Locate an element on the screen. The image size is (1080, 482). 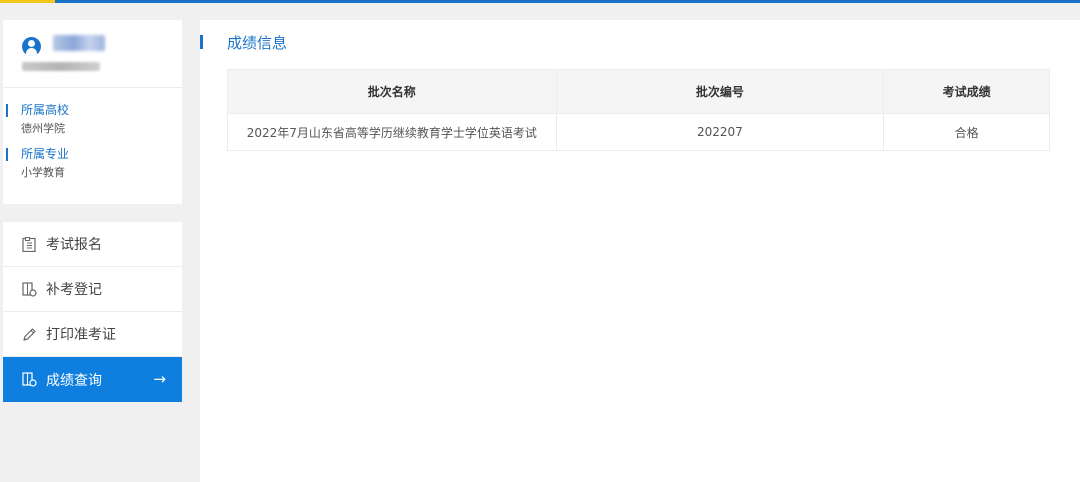
menu-label: 考试报名 is located at coordinates (74, 245).